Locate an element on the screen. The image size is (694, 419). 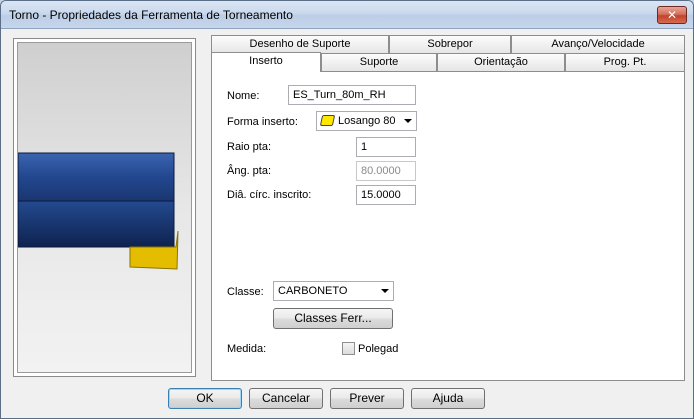
class-label: Classe: is located at coordinates (245, 292).